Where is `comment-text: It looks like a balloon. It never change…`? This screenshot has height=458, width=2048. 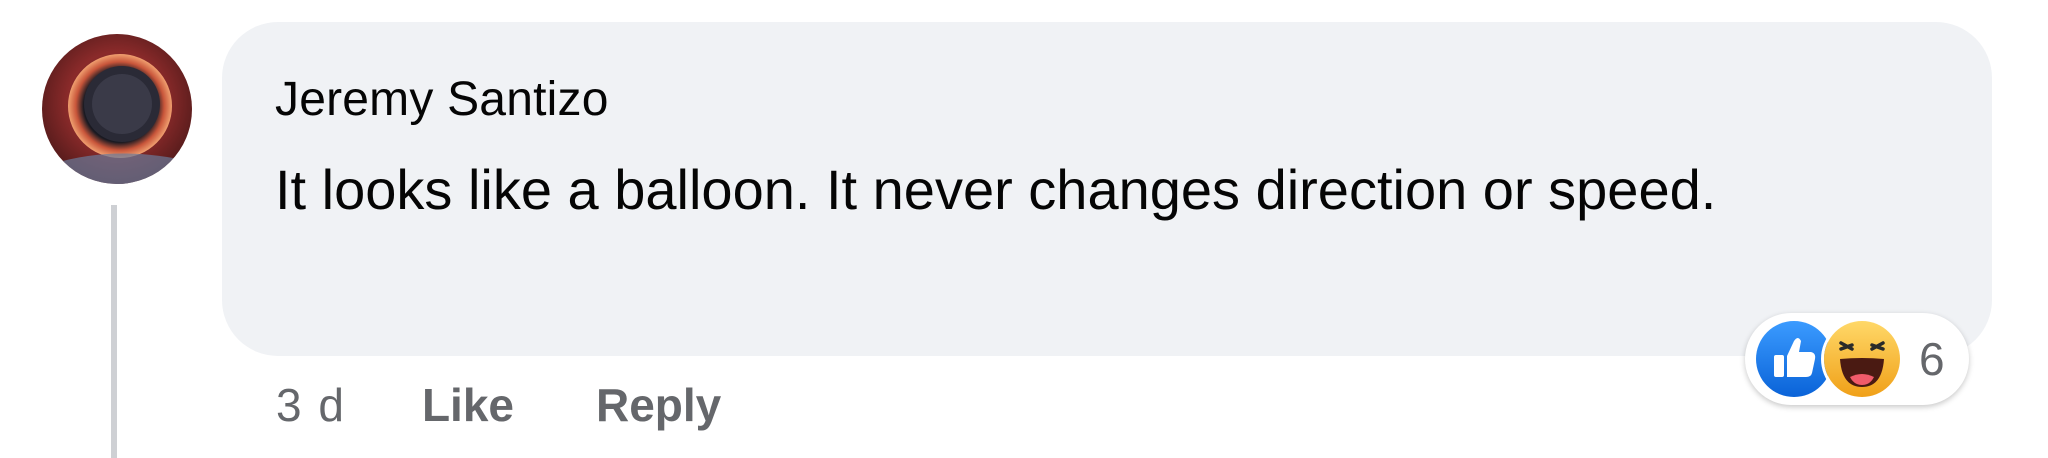
comment-text: It looks like a balloon. It never change… is located at coordinates (996, 189).